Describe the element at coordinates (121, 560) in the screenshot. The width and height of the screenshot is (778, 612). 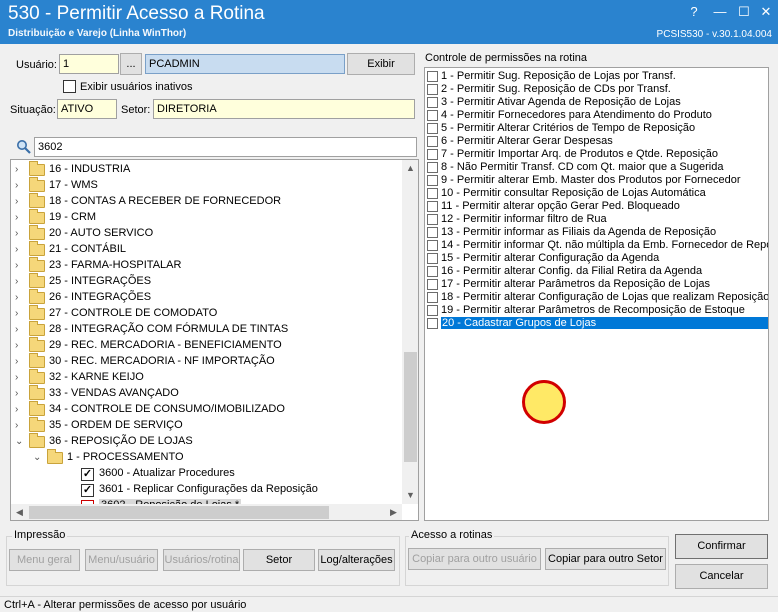
I see `menu-usuario-button: Menu/usuário` at that location.